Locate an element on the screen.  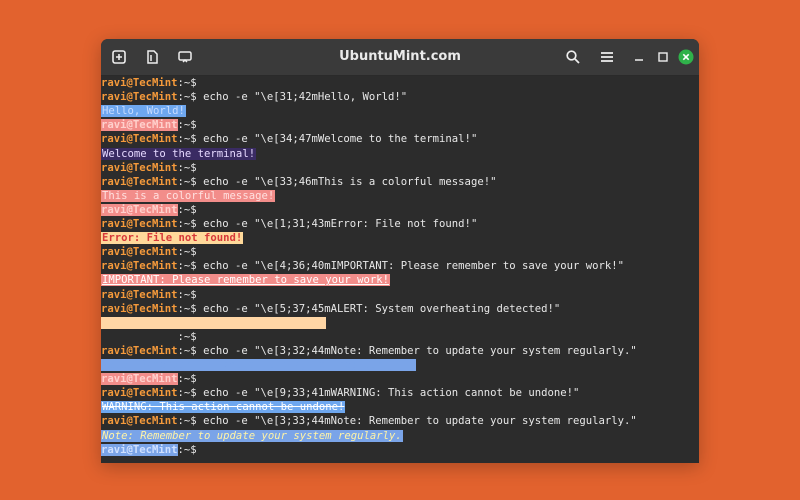
search-icon is located at coordinates (573, 57).